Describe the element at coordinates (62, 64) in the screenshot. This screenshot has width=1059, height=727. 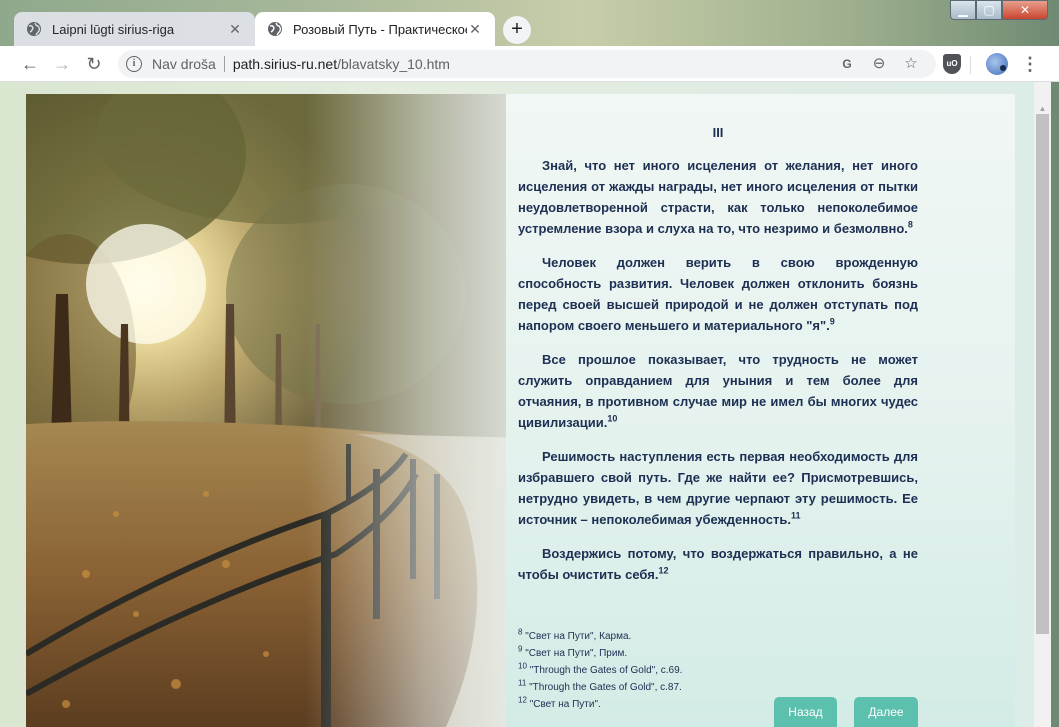
I see `forward-arrow-icon: →` at that location.